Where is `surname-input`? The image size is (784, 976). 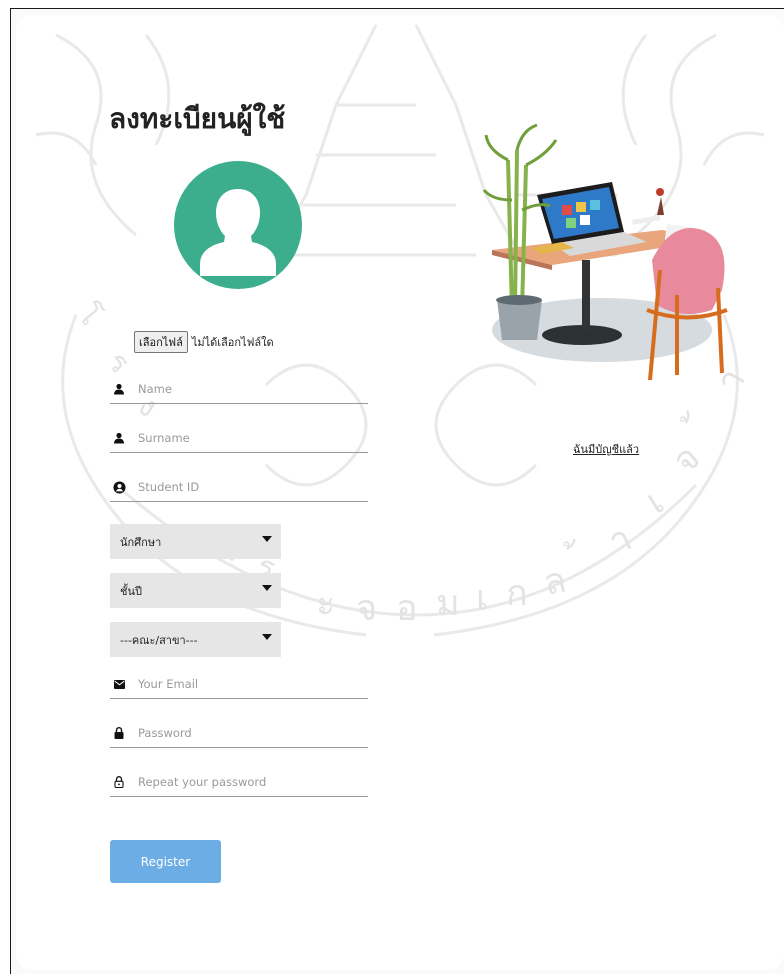 surname-input is located at coordinates (248, 438).